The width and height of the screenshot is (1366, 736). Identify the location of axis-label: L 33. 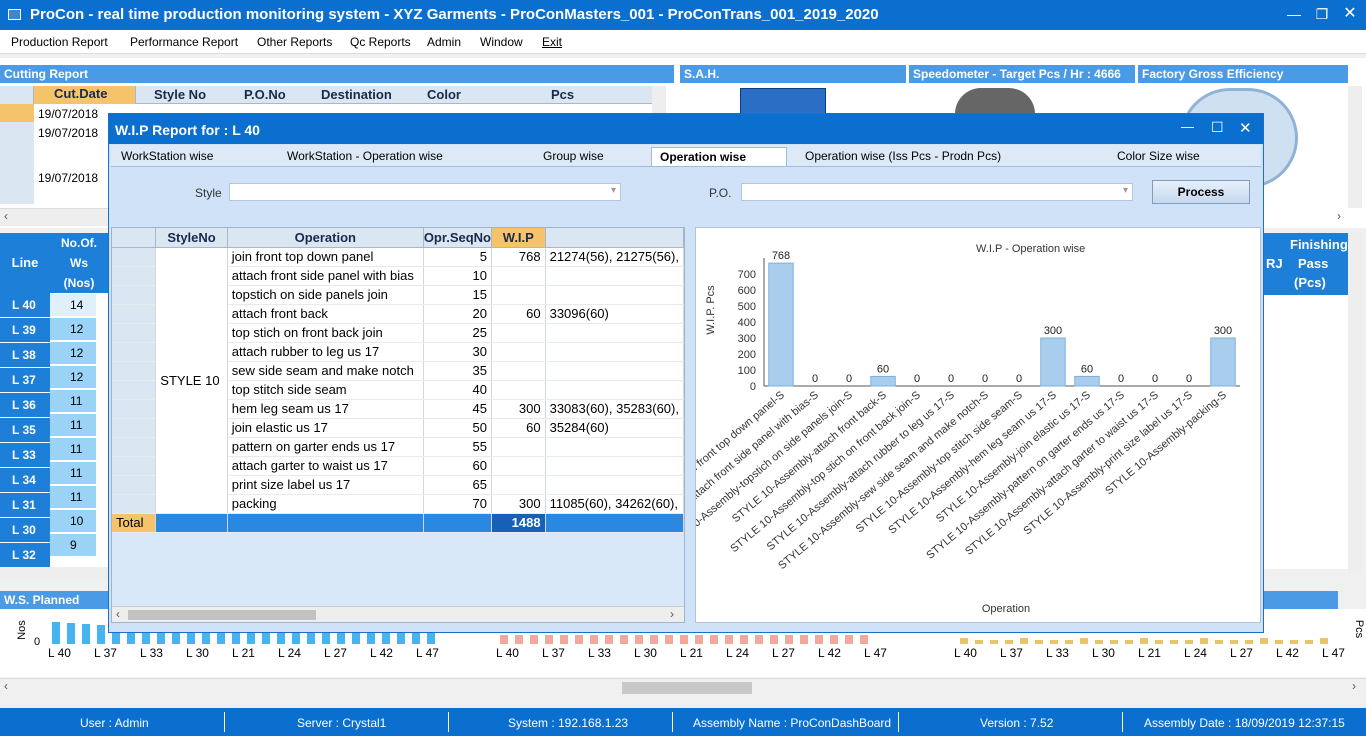
(151, 653).